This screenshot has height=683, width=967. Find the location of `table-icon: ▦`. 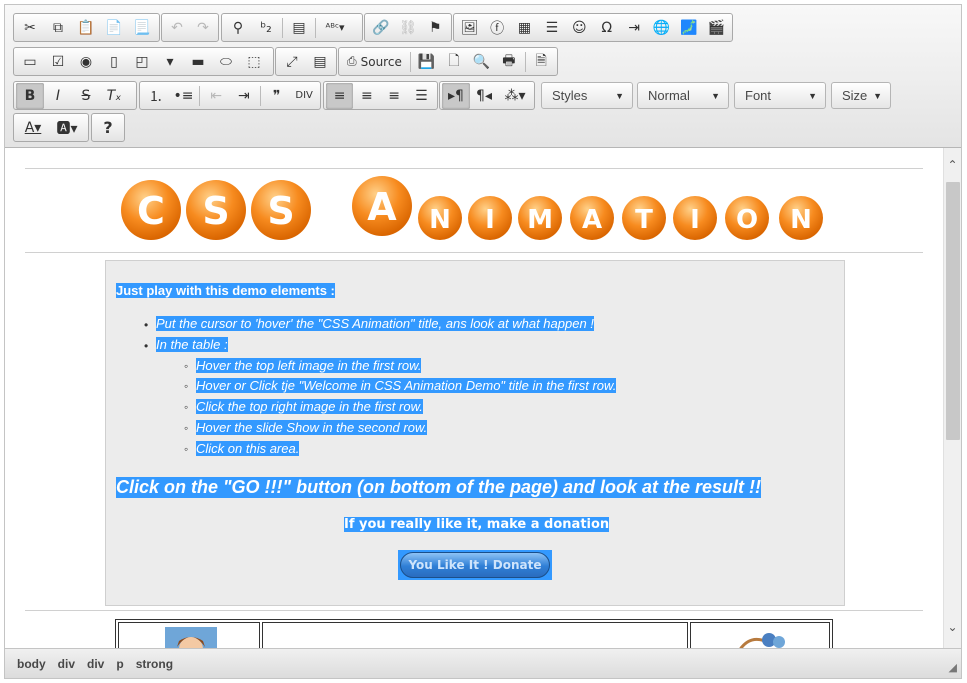

table-icon: ▦ is located at coordinates (524, 28).